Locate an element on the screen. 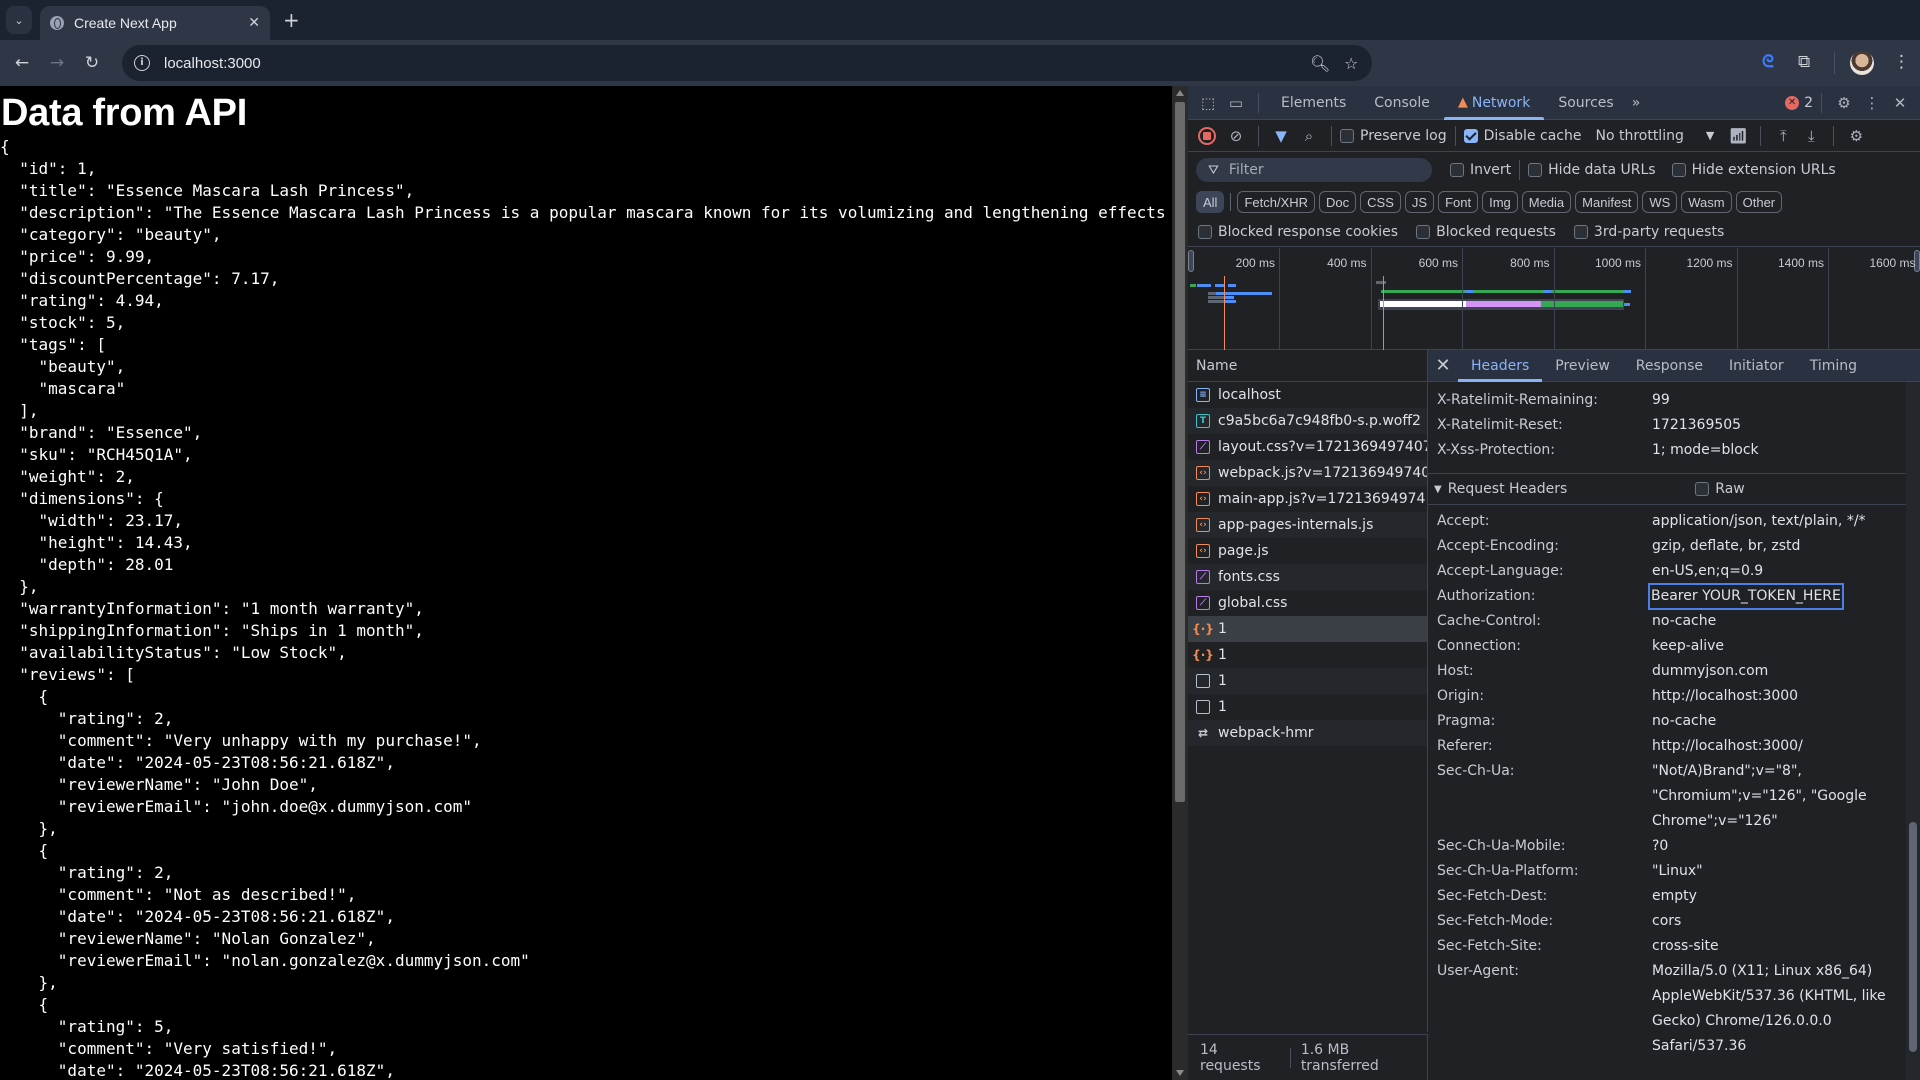  request-row: ⇄ webpack-hmr is located at coordinates (1307, 733).